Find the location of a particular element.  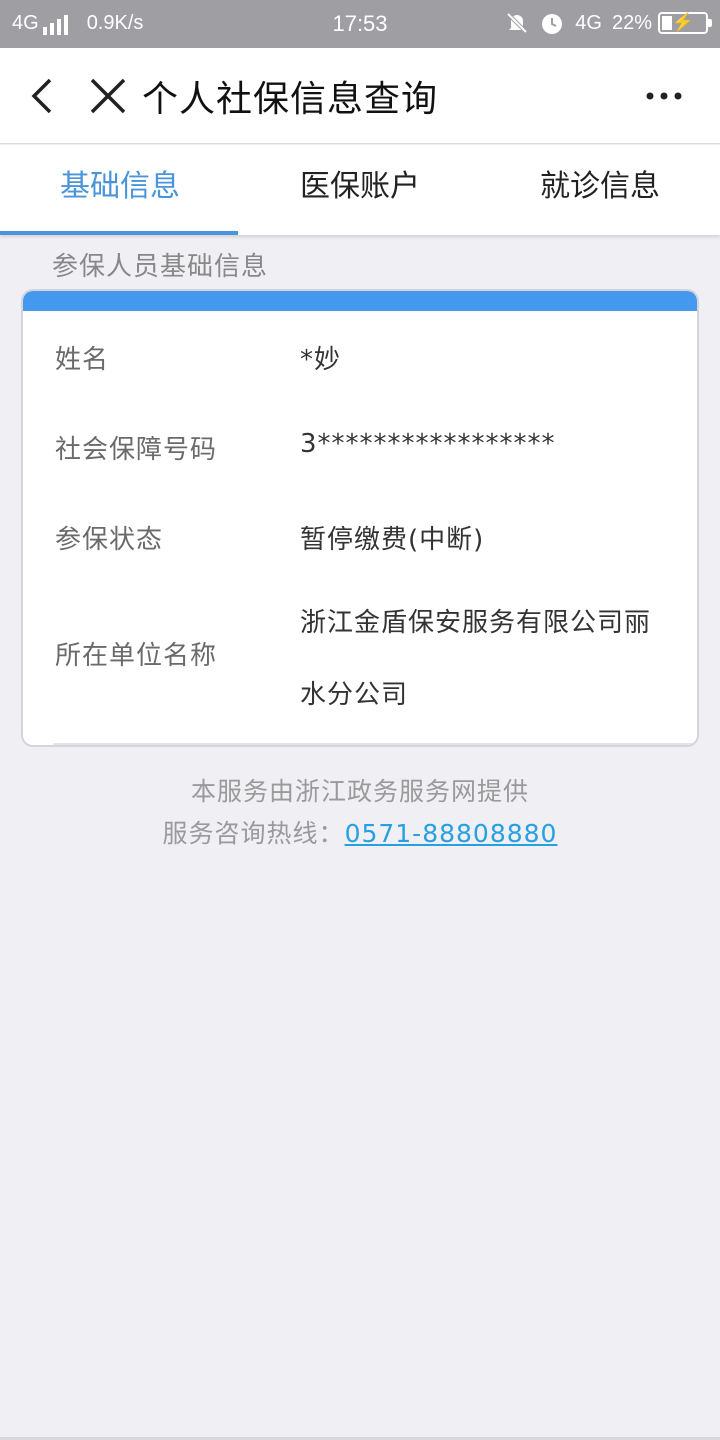

tab-medical-account: 医保账户 is located at coordinates (360, 190).